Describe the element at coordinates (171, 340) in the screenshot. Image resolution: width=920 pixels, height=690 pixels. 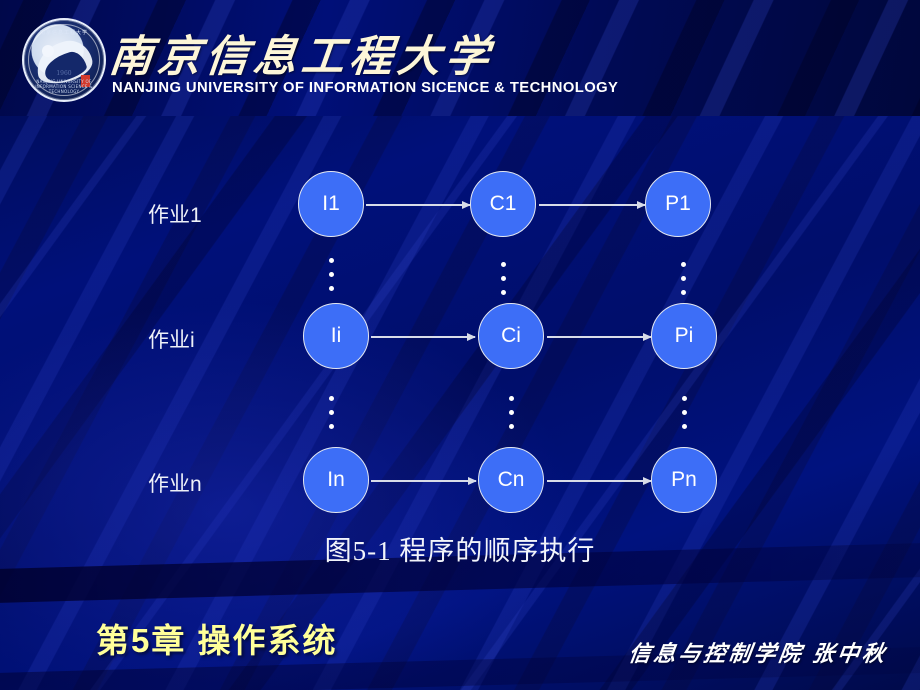
I see `row-label-job-i: 作业i` at that location.